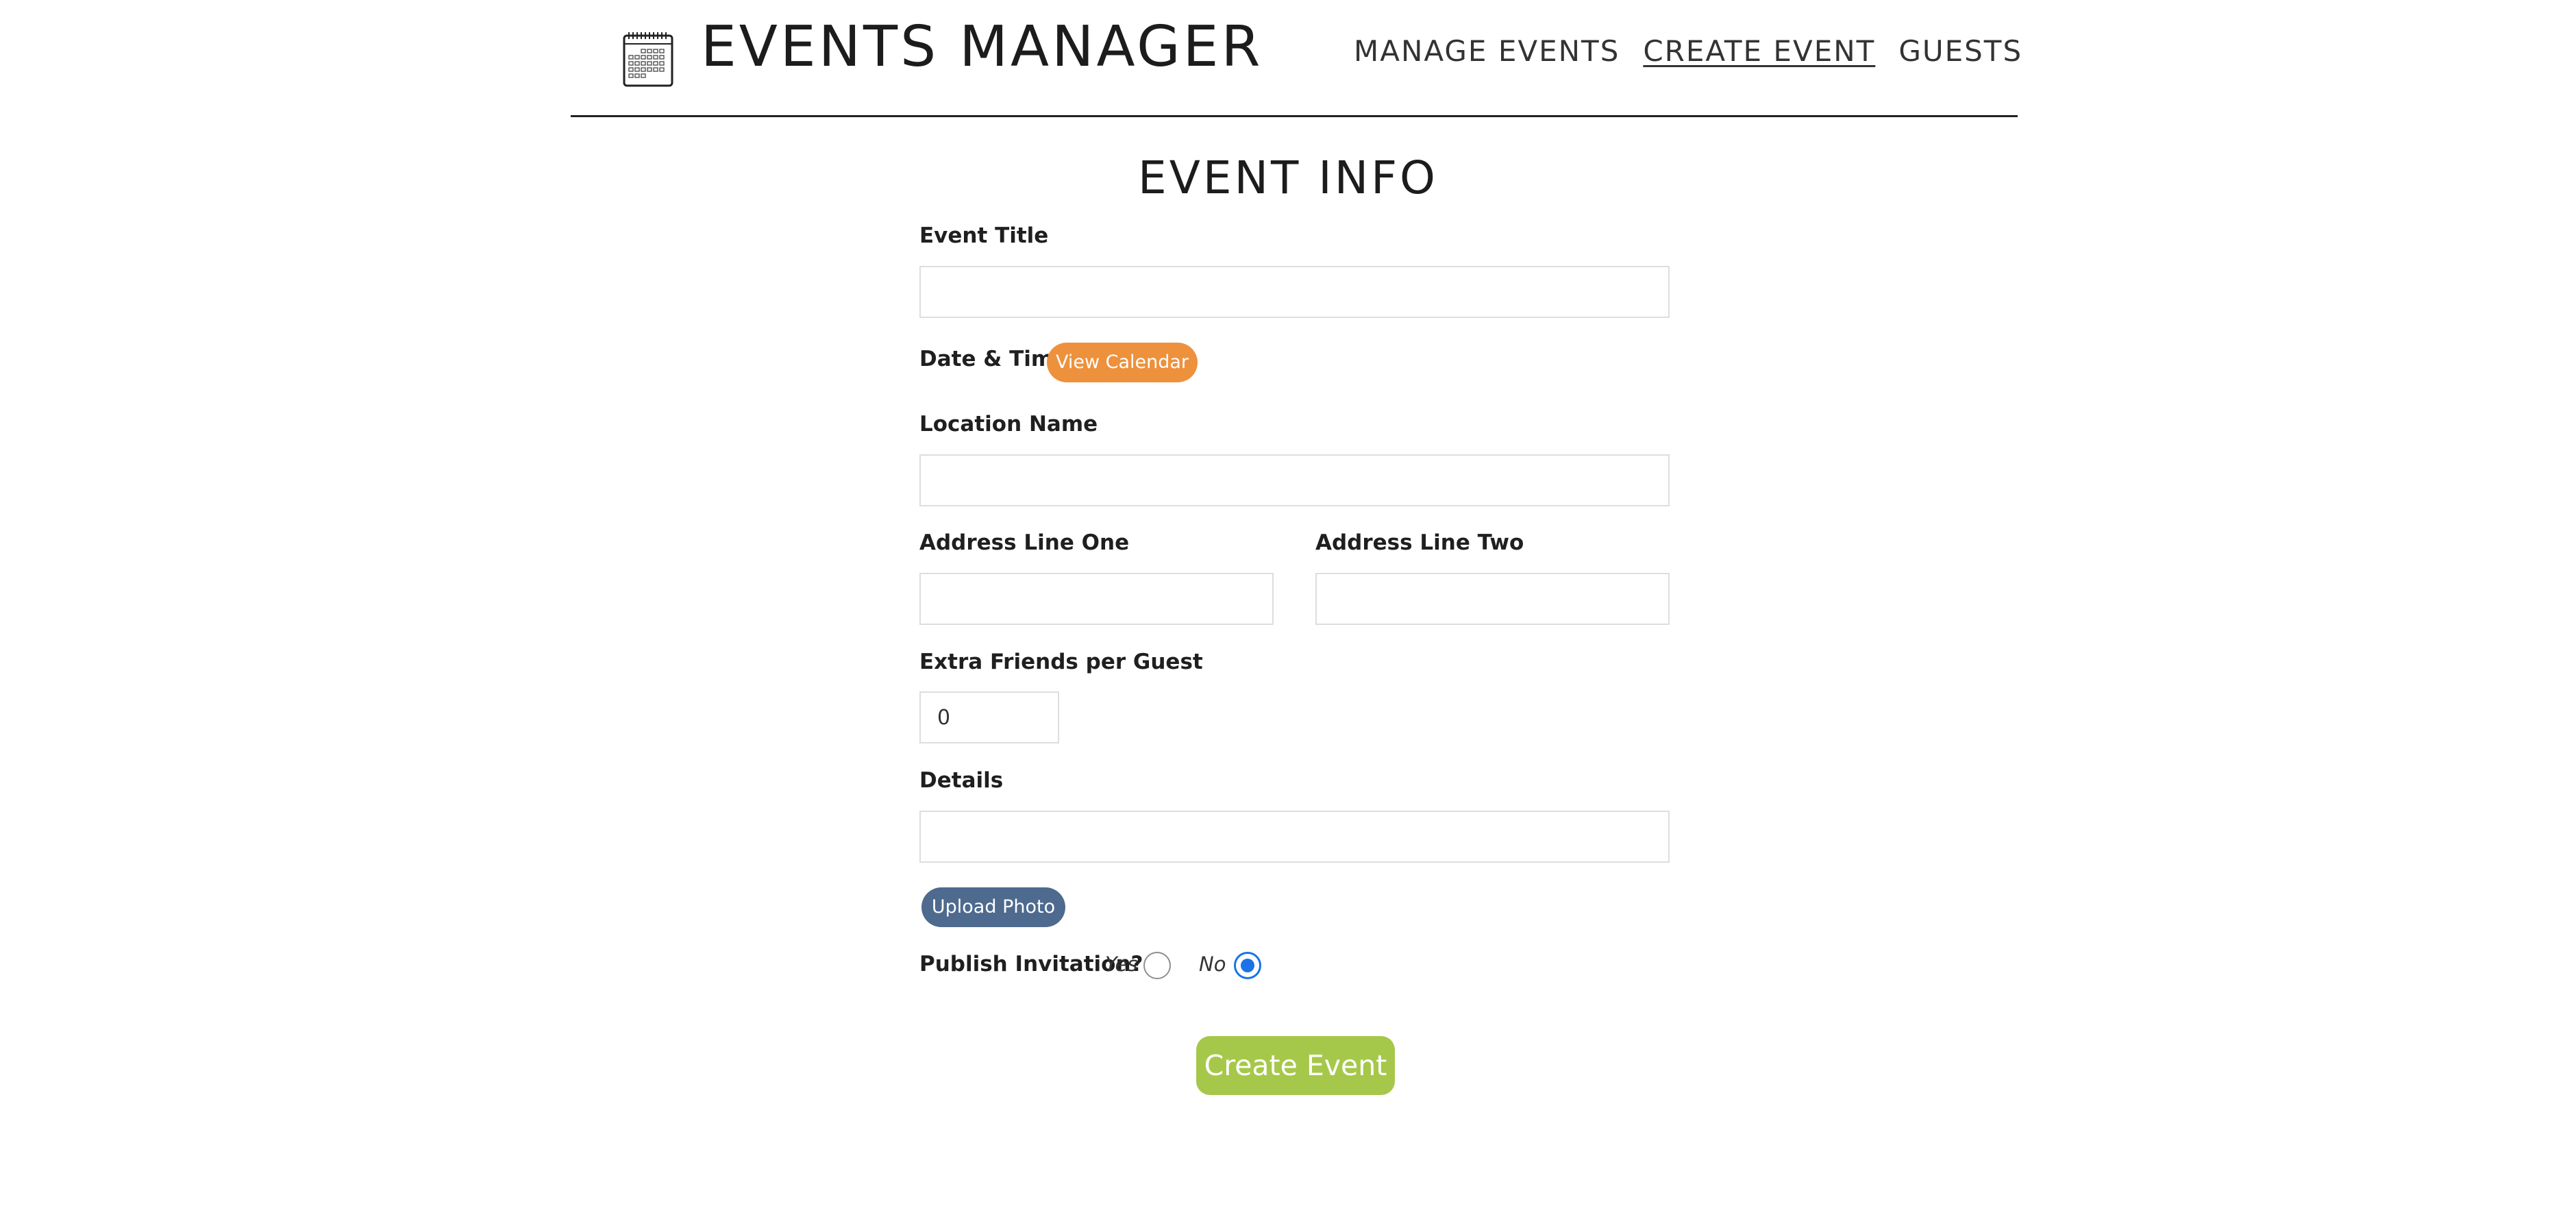 The width and height of the screenshot is (2576, 1230). I want to click on details-label: Details, so click(961, 780).